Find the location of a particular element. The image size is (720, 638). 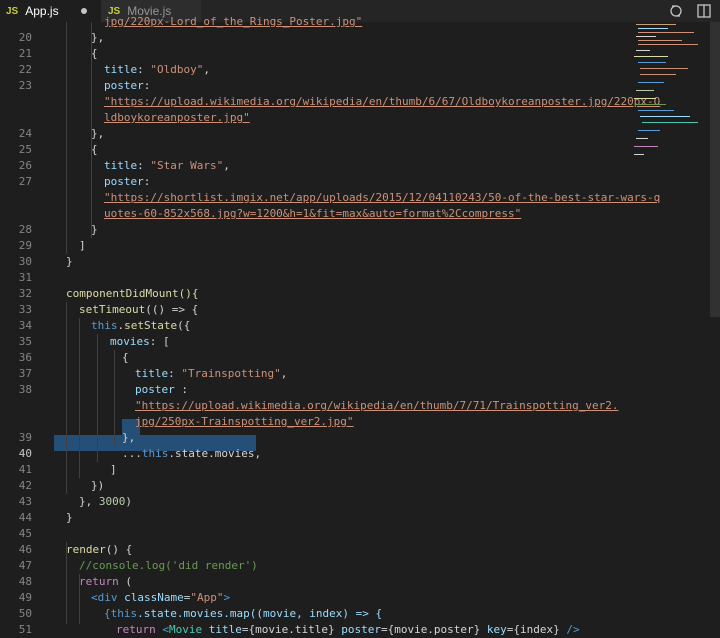

editor-actions is located at coordinates (690, 11).